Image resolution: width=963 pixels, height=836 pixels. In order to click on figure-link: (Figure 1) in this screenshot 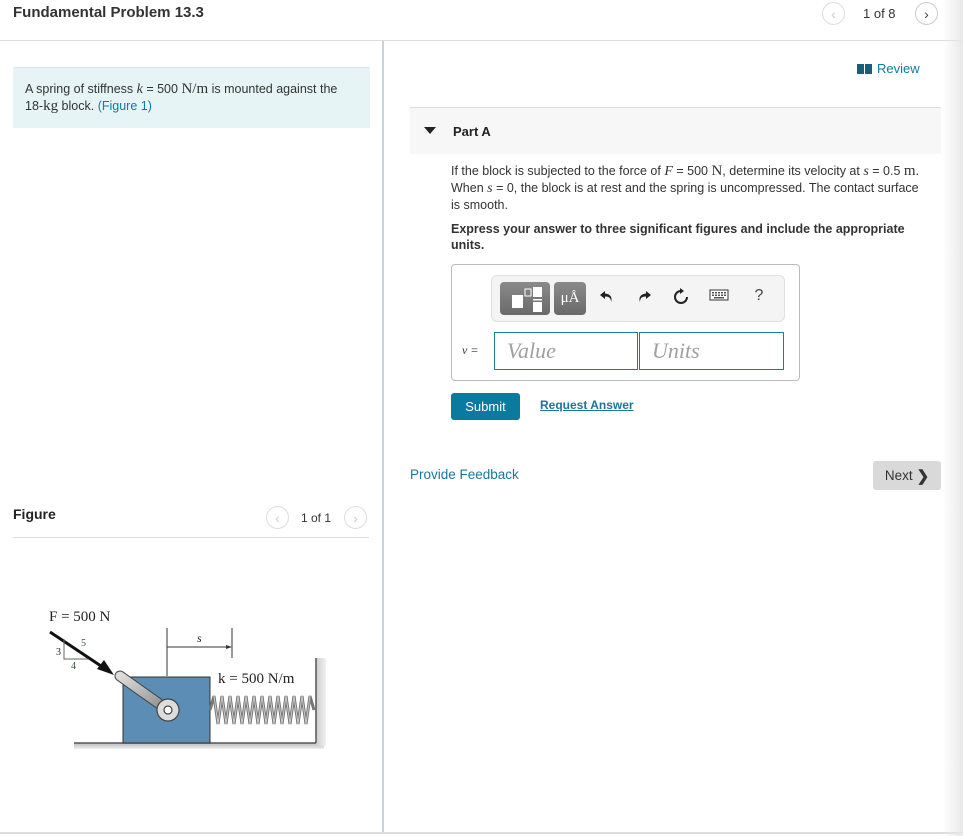, I will do `click(125, 106)`.